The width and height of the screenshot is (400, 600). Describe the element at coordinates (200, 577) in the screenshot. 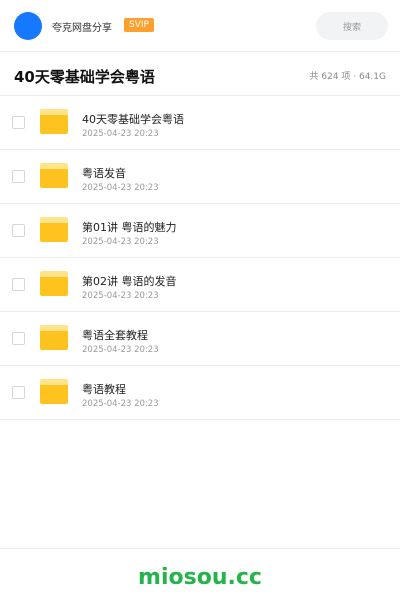

I see `brand-watermark: miosou.cc` at that location.